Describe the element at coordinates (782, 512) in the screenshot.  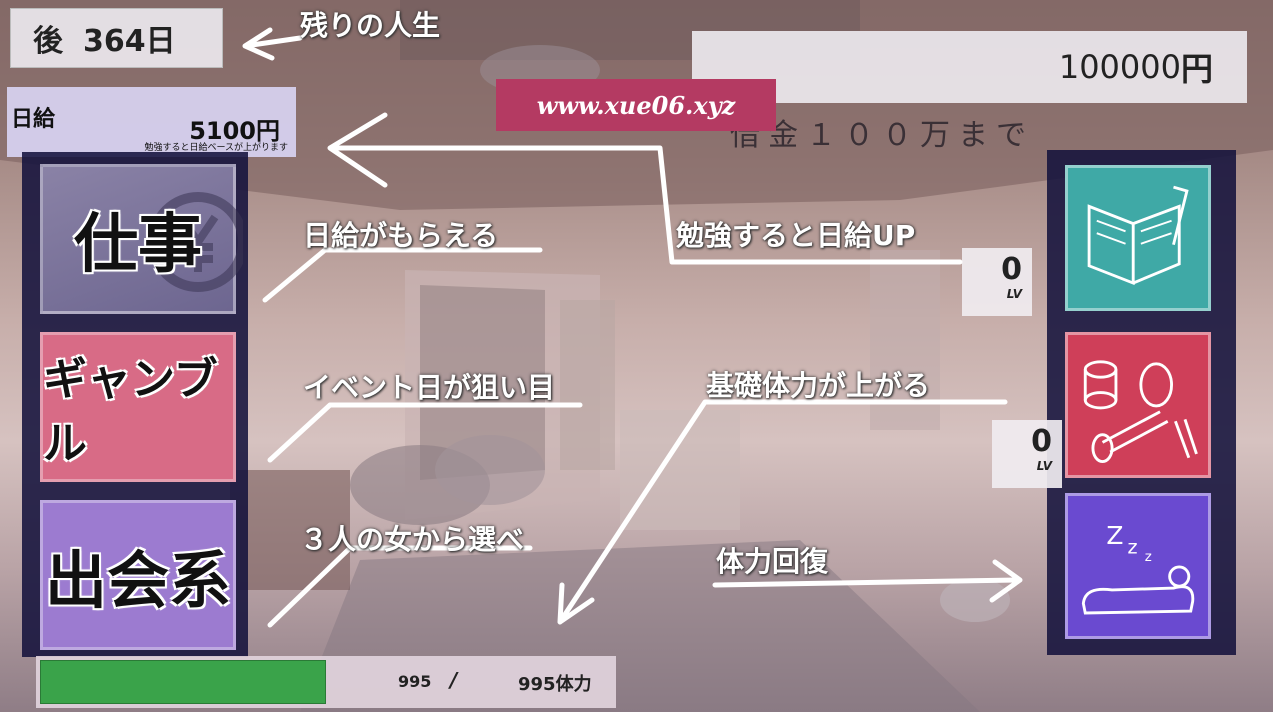
I see `arrow-training` at that location.